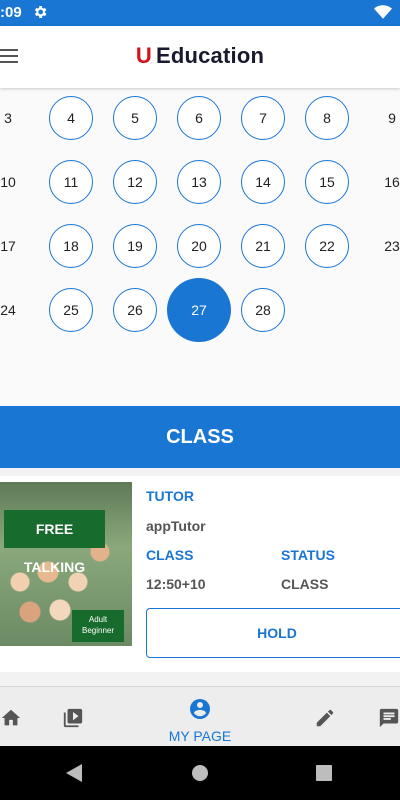 This screenshot has width=400, height=800. What do you see at coordinates (9, 310) in the screenshot?
I see `calendar-day: 24` at bounding box center [9, 310].